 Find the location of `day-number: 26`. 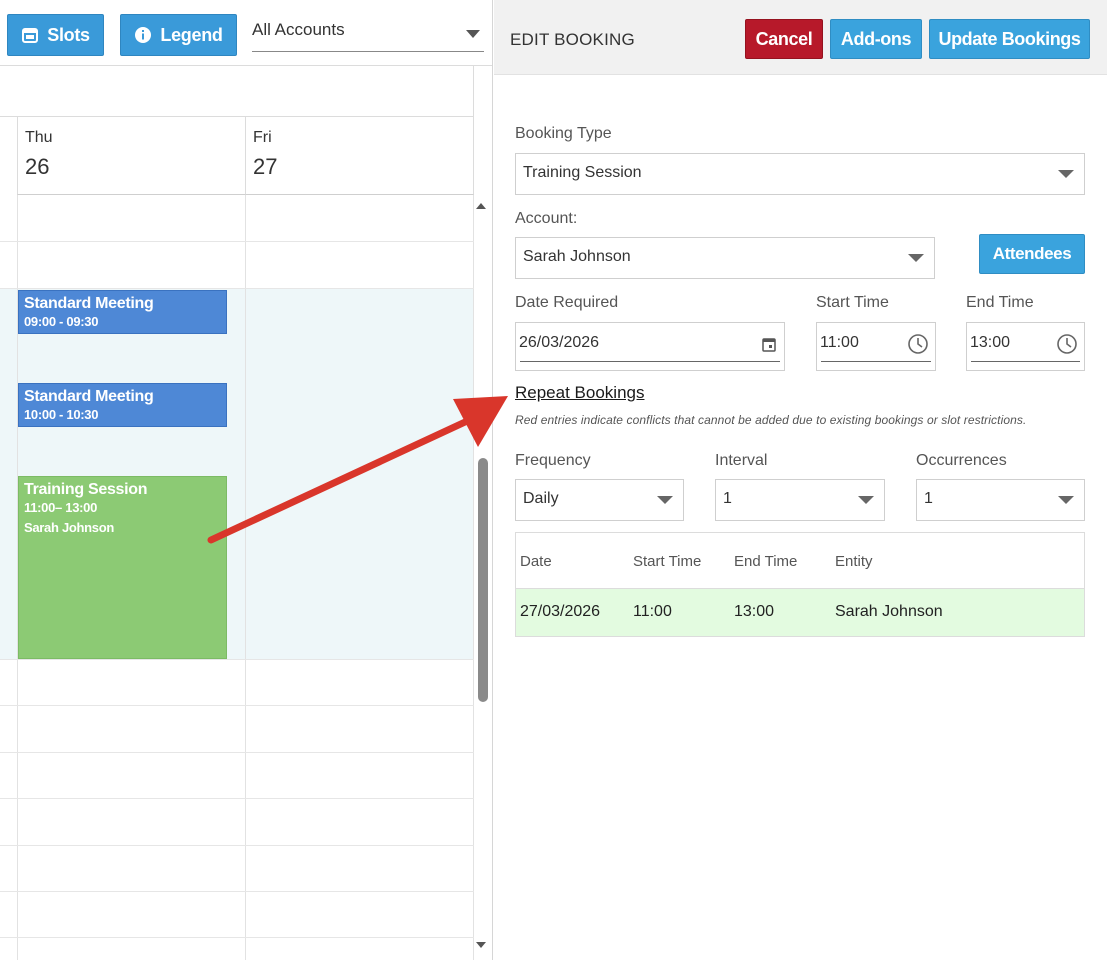

day-number: 26 is located at coordinates (37, 166).